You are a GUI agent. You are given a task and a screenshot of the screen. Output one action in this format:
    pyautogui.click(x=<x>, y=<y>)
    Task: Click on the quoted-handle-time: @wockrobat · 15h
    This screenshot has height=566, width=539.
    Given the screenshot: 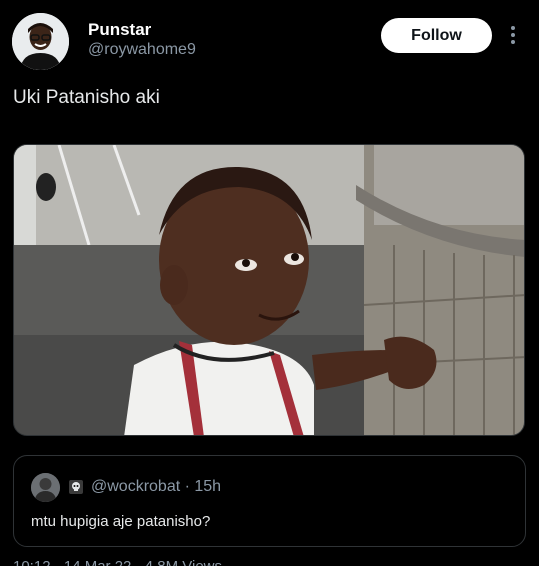 What is the action you would take?
    pyautogui.click(x=156, y=487)
    